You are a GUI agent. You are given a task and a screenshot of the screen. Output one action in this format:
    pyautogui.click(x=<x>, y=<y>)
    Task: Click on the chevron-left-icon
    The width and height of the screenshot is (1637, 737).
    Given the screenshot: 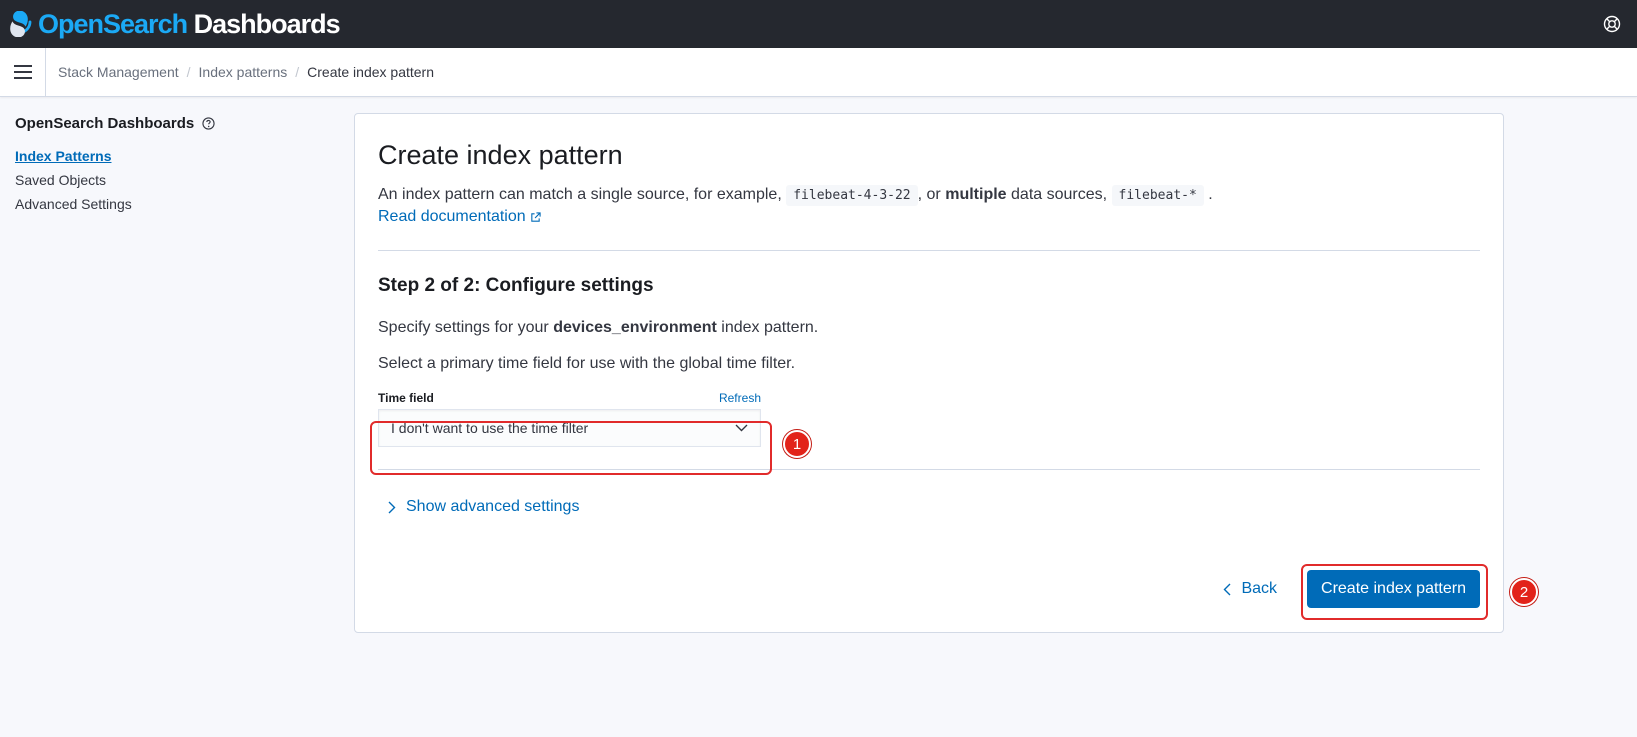 What is the action you would take?
    pyautogui.click(x=1227, y=589)
    